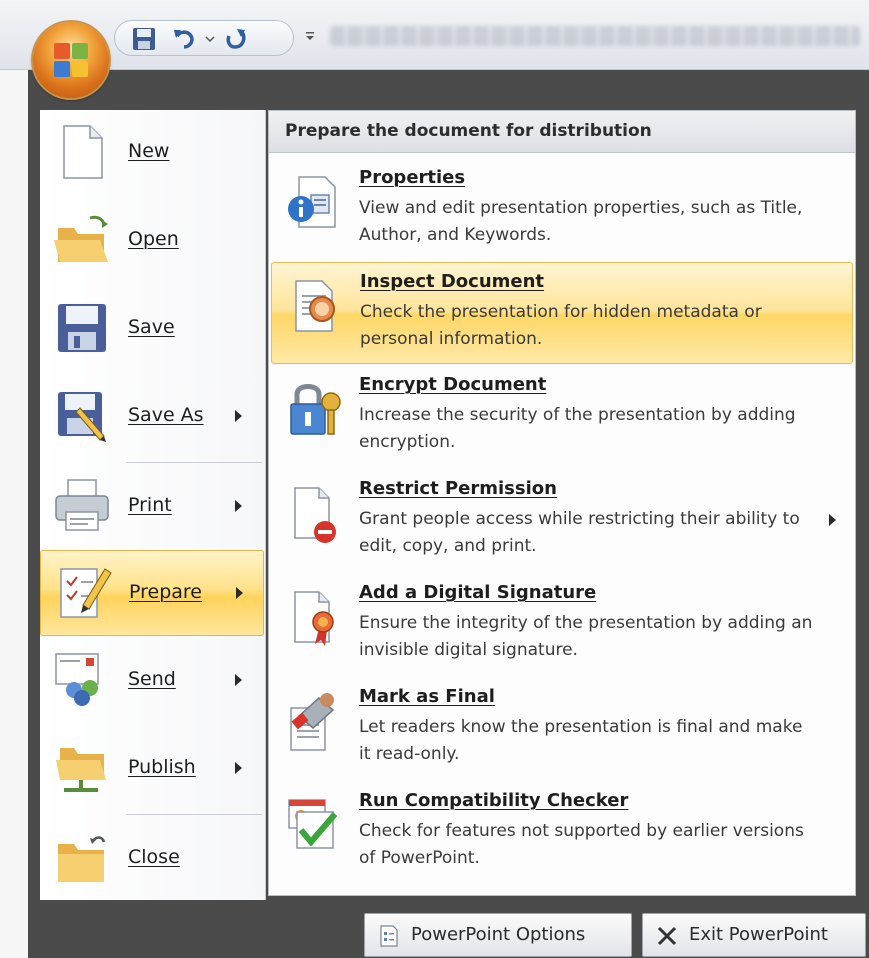 This screenshot has height=958, width=869. Describe the element at coordinates (149, 151) in the screenshot. I see `menu-item-label: New` at that location.